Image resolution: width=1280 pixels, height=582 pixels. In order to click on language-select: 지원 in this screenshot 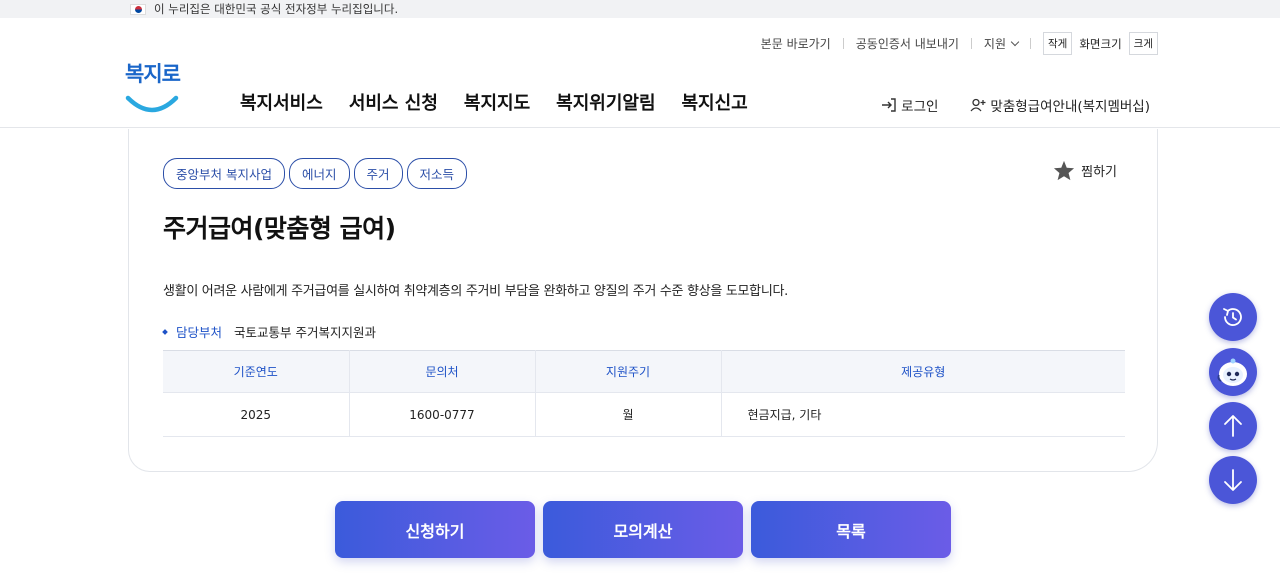, I will do `click(1001, 43)`.